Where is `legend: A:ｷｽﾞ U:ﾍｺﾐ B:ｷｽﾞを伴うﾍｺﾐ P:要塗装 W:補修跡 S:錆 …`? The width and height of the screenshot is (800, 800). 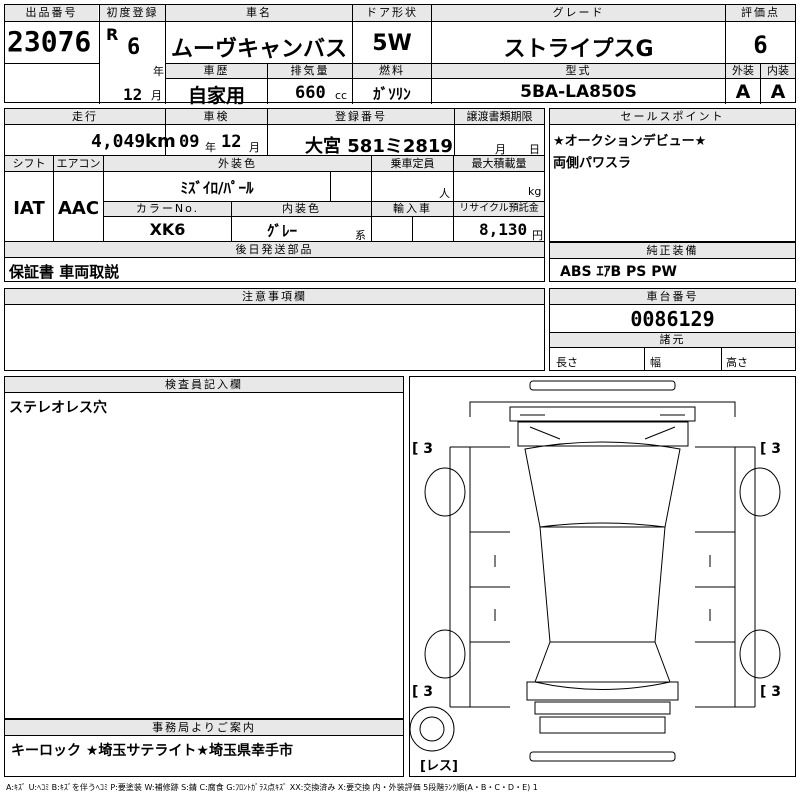 legend: A:ｷｽﾞ U:ﾍｺﾐ B:ｷｽﾞを伴うﾍｺﾐ P:要塗装 W:補修跡 S:錆 … is located at coordinates (272, 787).